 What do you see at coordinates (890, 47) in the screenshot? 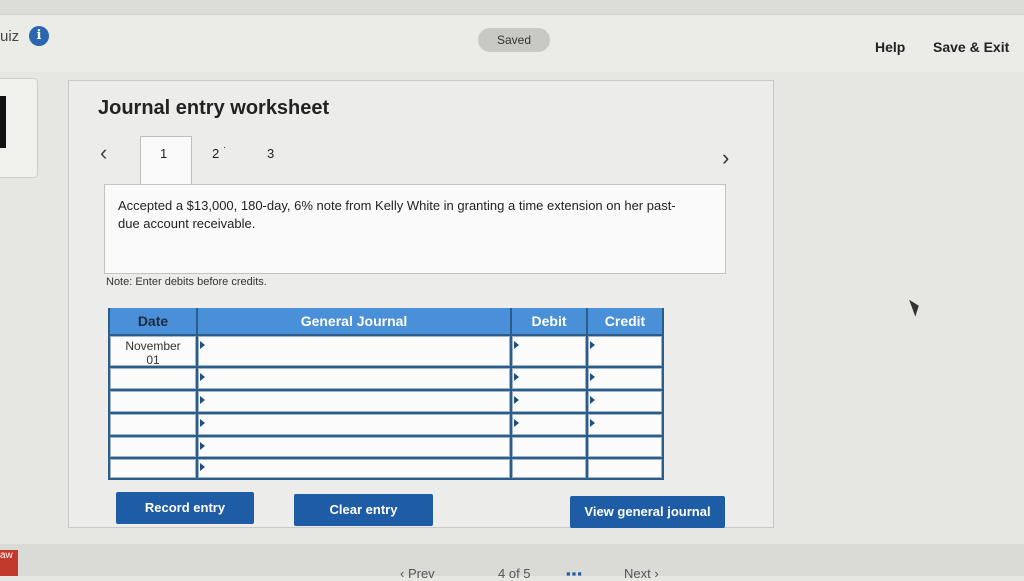
I see `help-link: Help` at bounding box center [890, 47].